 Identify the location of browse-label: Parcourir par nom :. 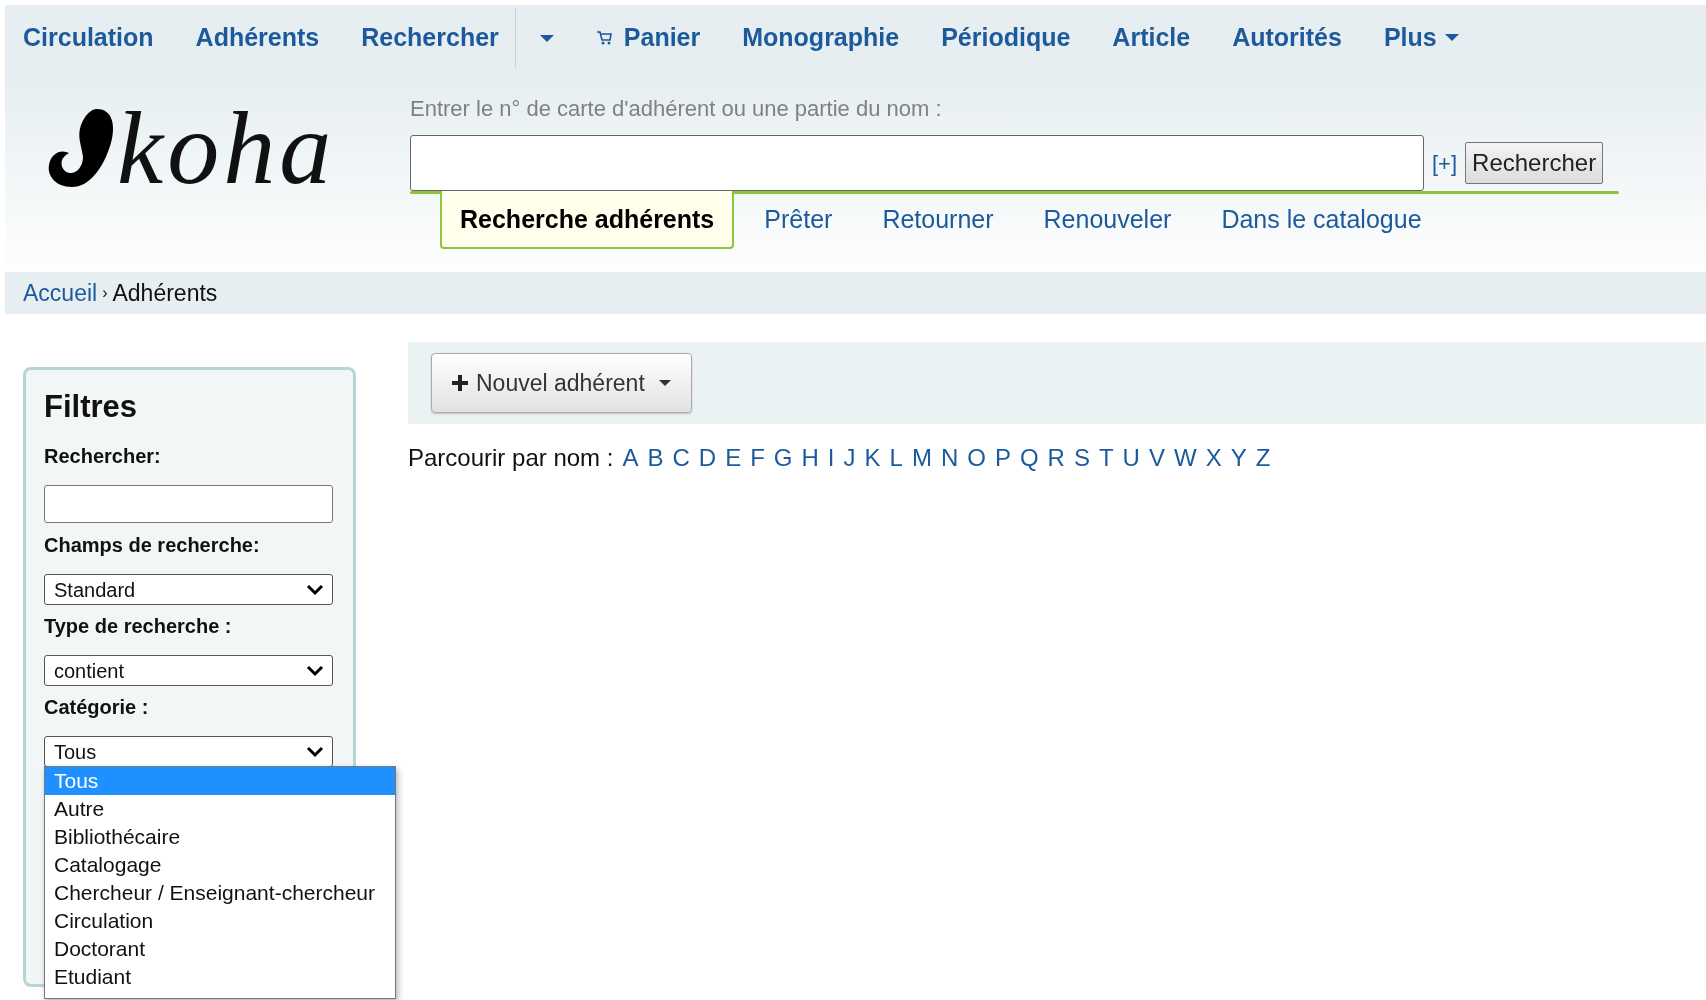
(511, 458).